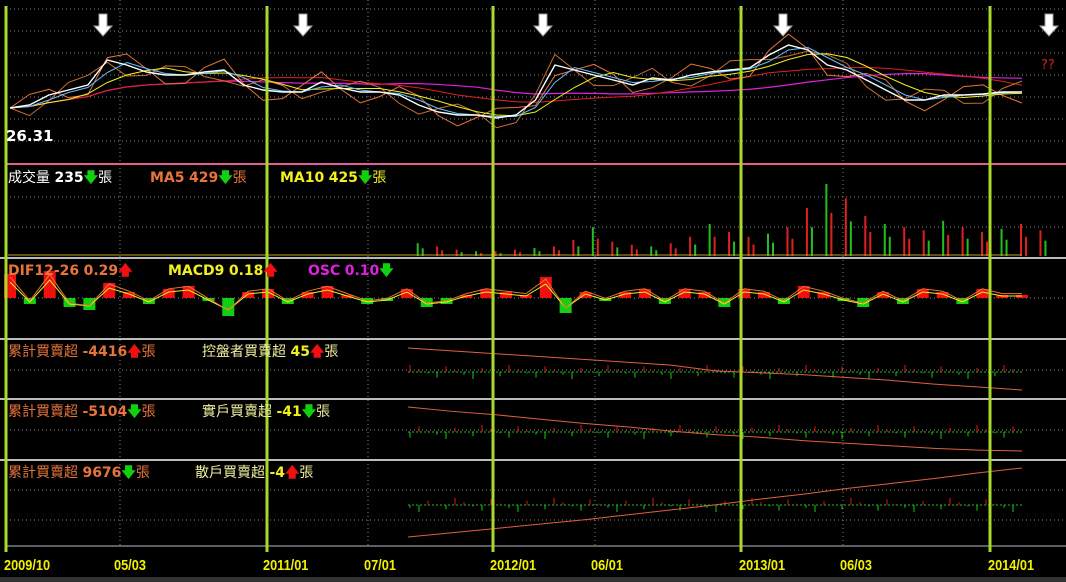  What do you see at coordinates (362, 271) in the screenshot?
I see `osc-value: 0.10` at bounding box center [362, 271].